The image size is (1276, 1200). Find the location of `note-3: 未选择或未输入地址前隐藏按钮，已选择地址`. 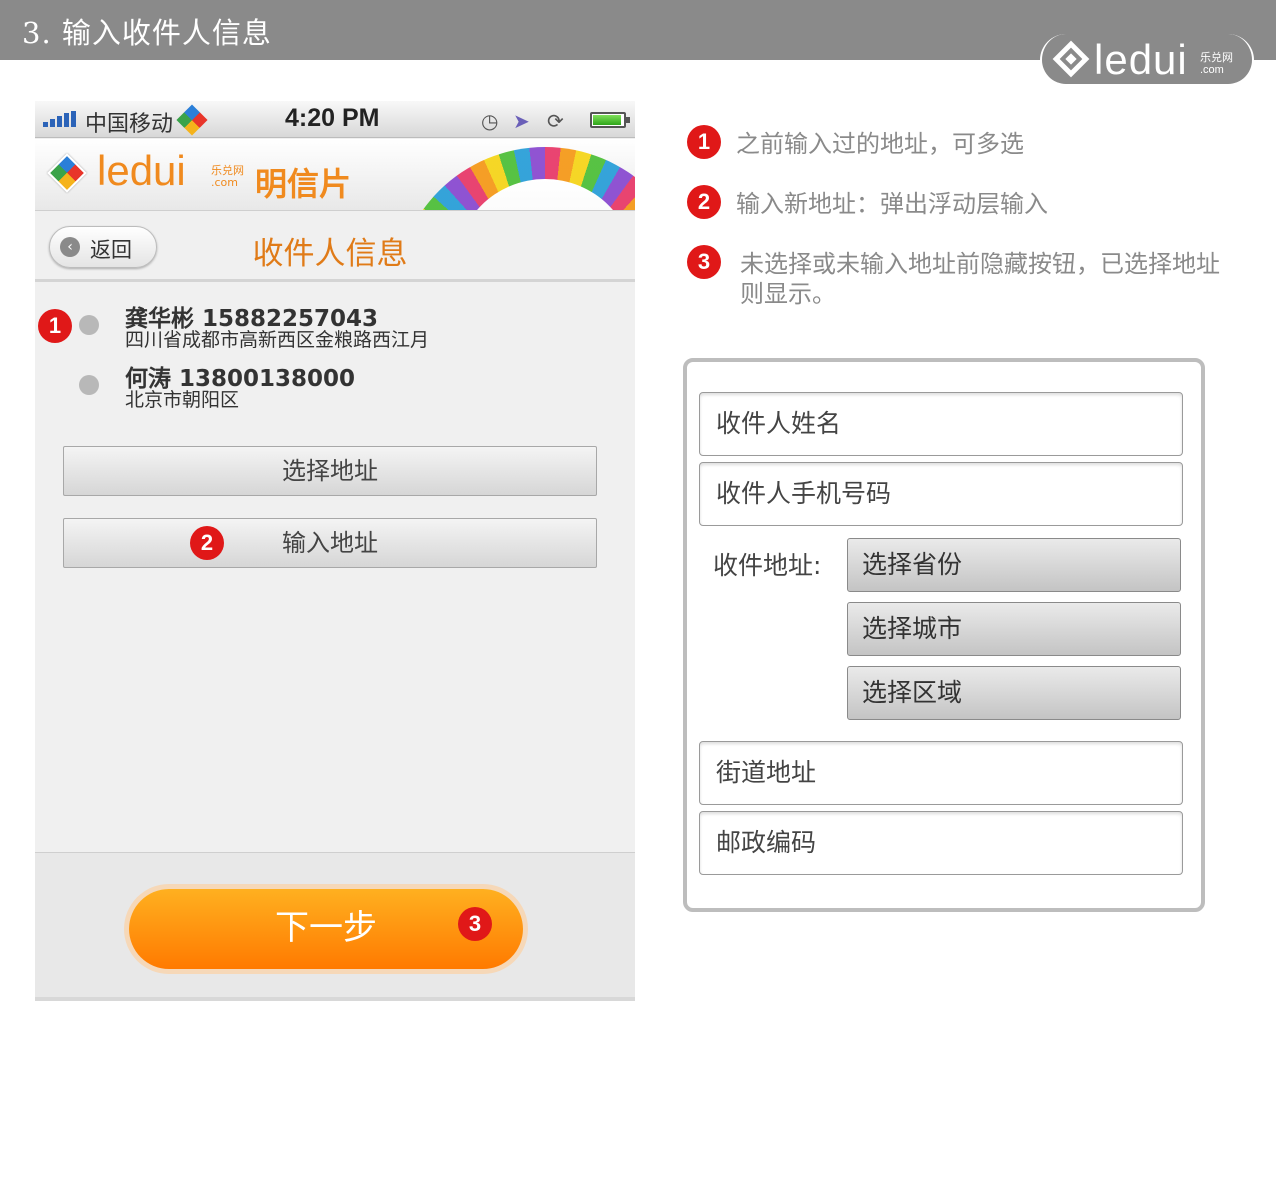

note-3: 未选择或未输入地址前隐藏按钮，已选择地址 is located at coordinates (980, 264).